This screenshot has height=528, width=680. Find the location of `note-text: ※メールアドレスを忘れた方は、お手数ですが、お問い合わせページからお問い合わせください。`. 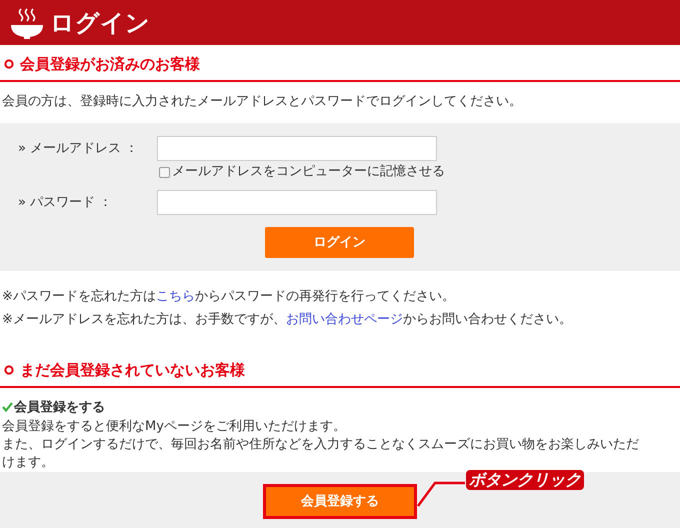

note-text: ※メールアドレスを忘れた方は、お手数ですが、お問い合わせページからお問い合わせください。 is located at coordinates (287, 319).